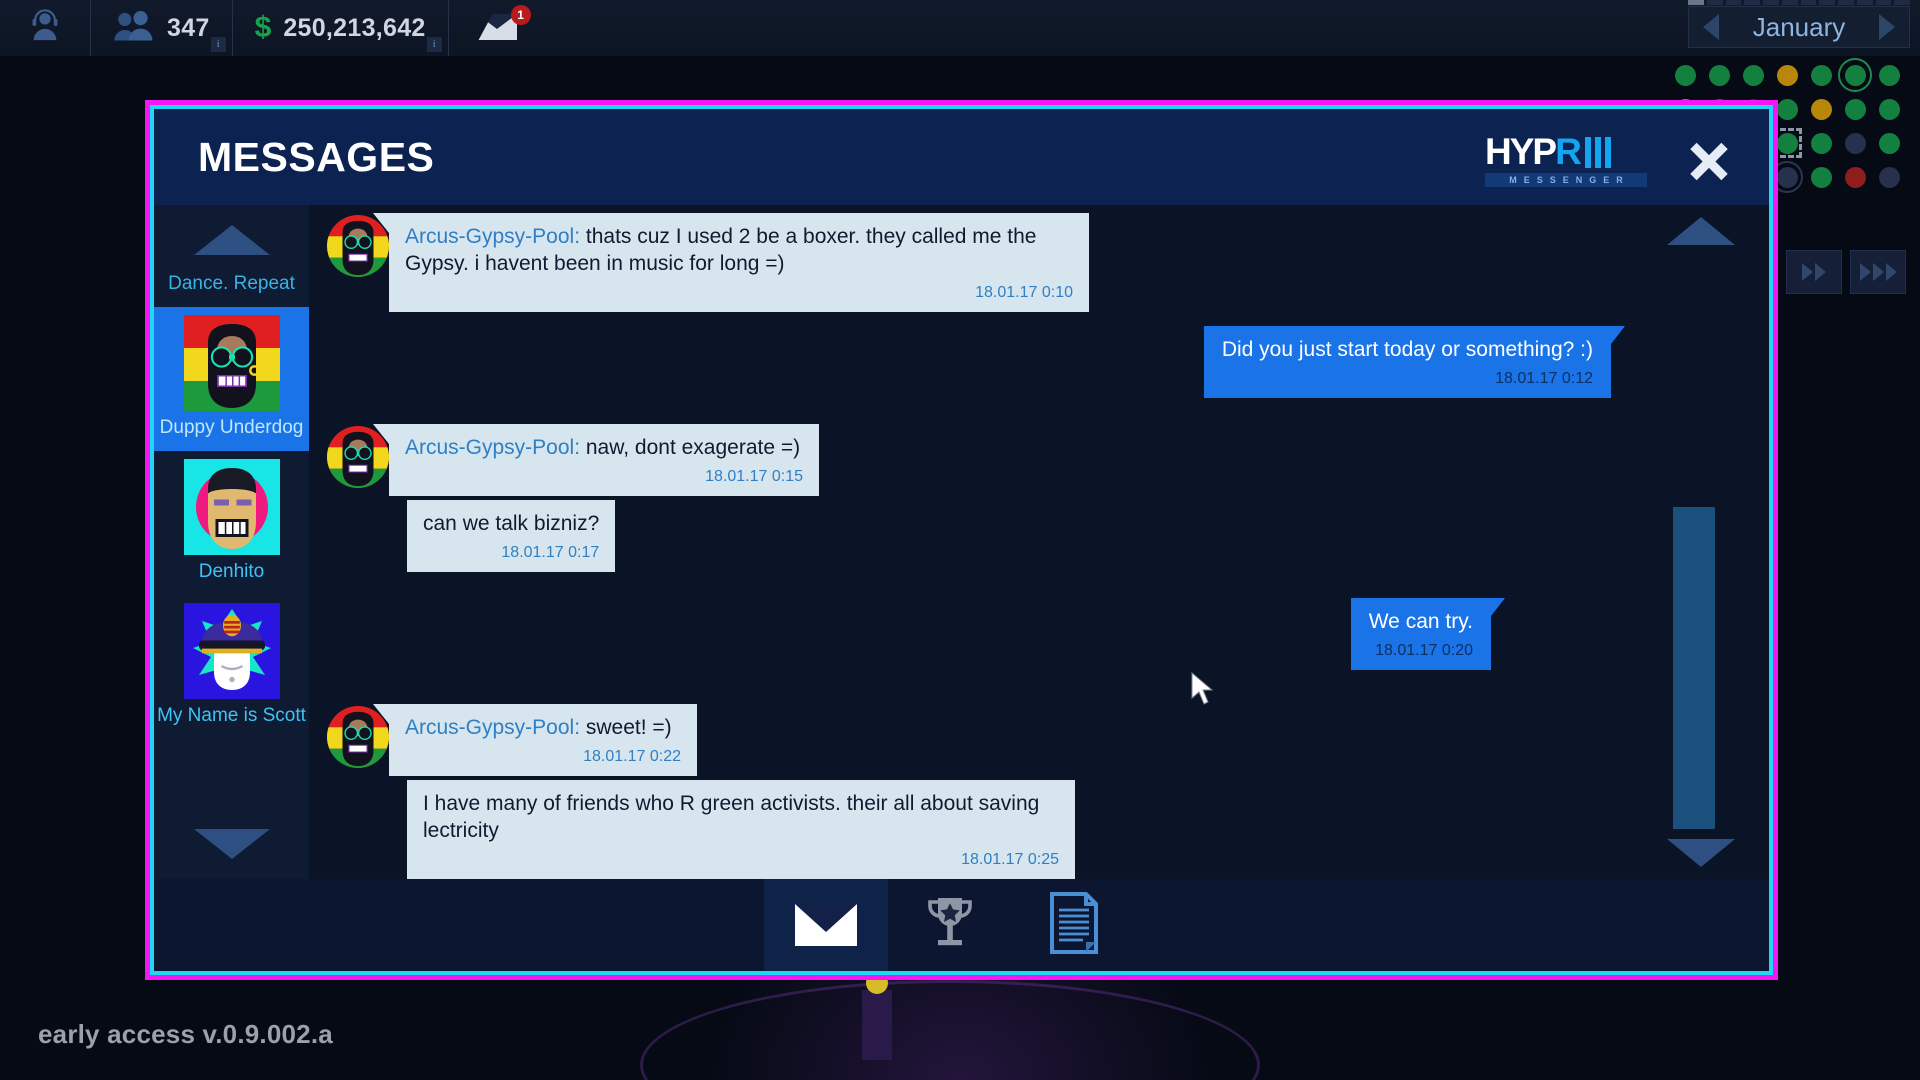 This screenshot has height=1080, width=1920. What do you see at coordinates (550, 552) in the screenshot?
I see `message-time: 18.01.17 0:17` at bounding box center [550, 552].